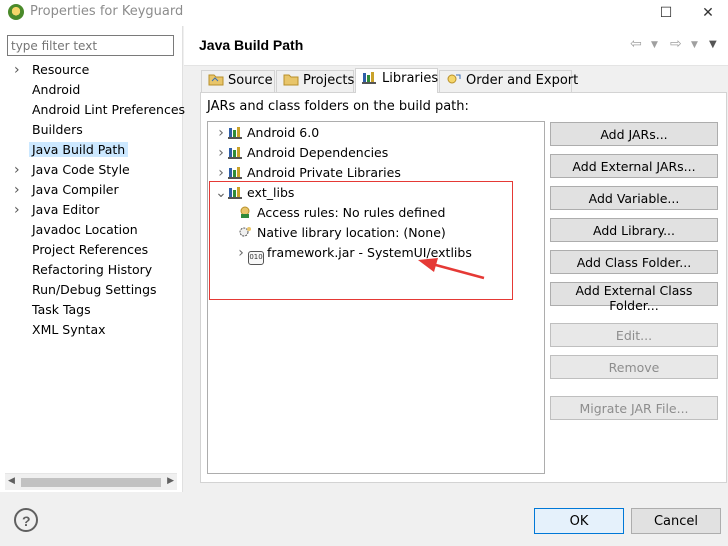  I want to click on sidebar-item: Refactoring History, so click(97, 270).